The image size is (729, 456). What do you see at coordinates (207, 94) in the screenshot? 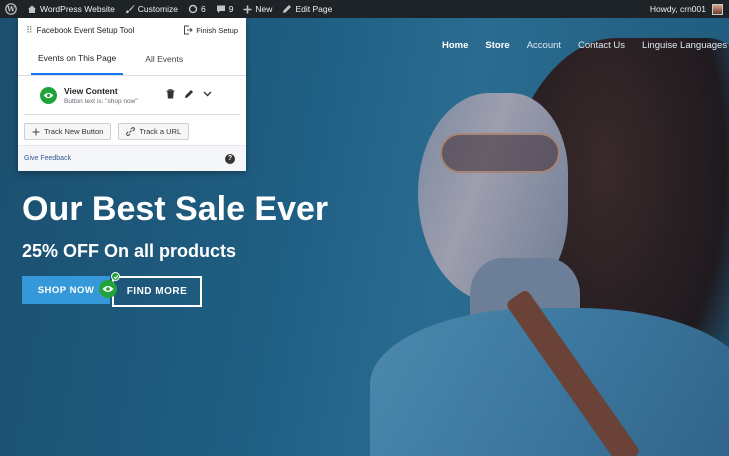
I see `chevron-down-icon` at bounding box center [207, 94].